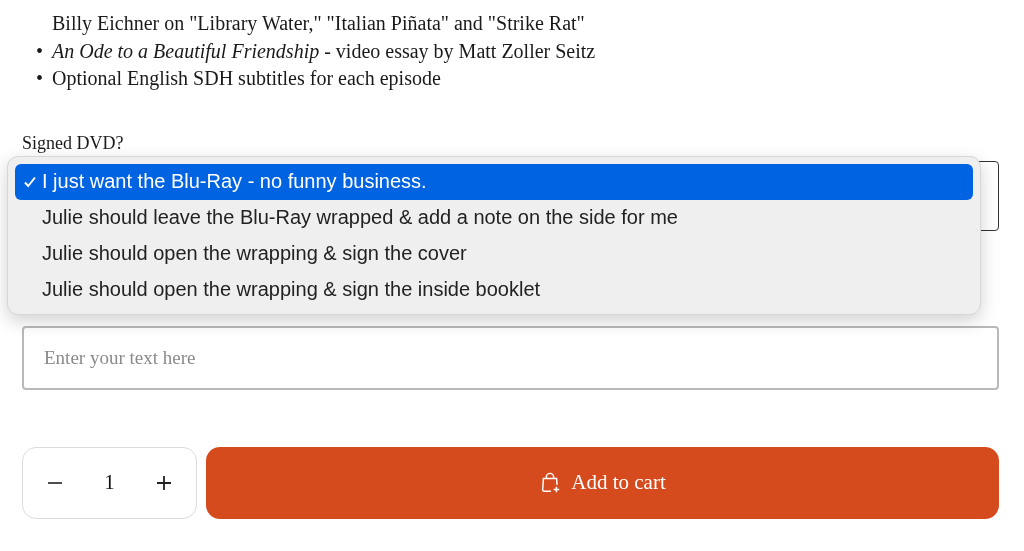 The image size is (1024, 551). I want to click on feature-text: An Ode to a Beautiful Friendship - video essay by Matt Zoller Seitz, so click(324, 51).